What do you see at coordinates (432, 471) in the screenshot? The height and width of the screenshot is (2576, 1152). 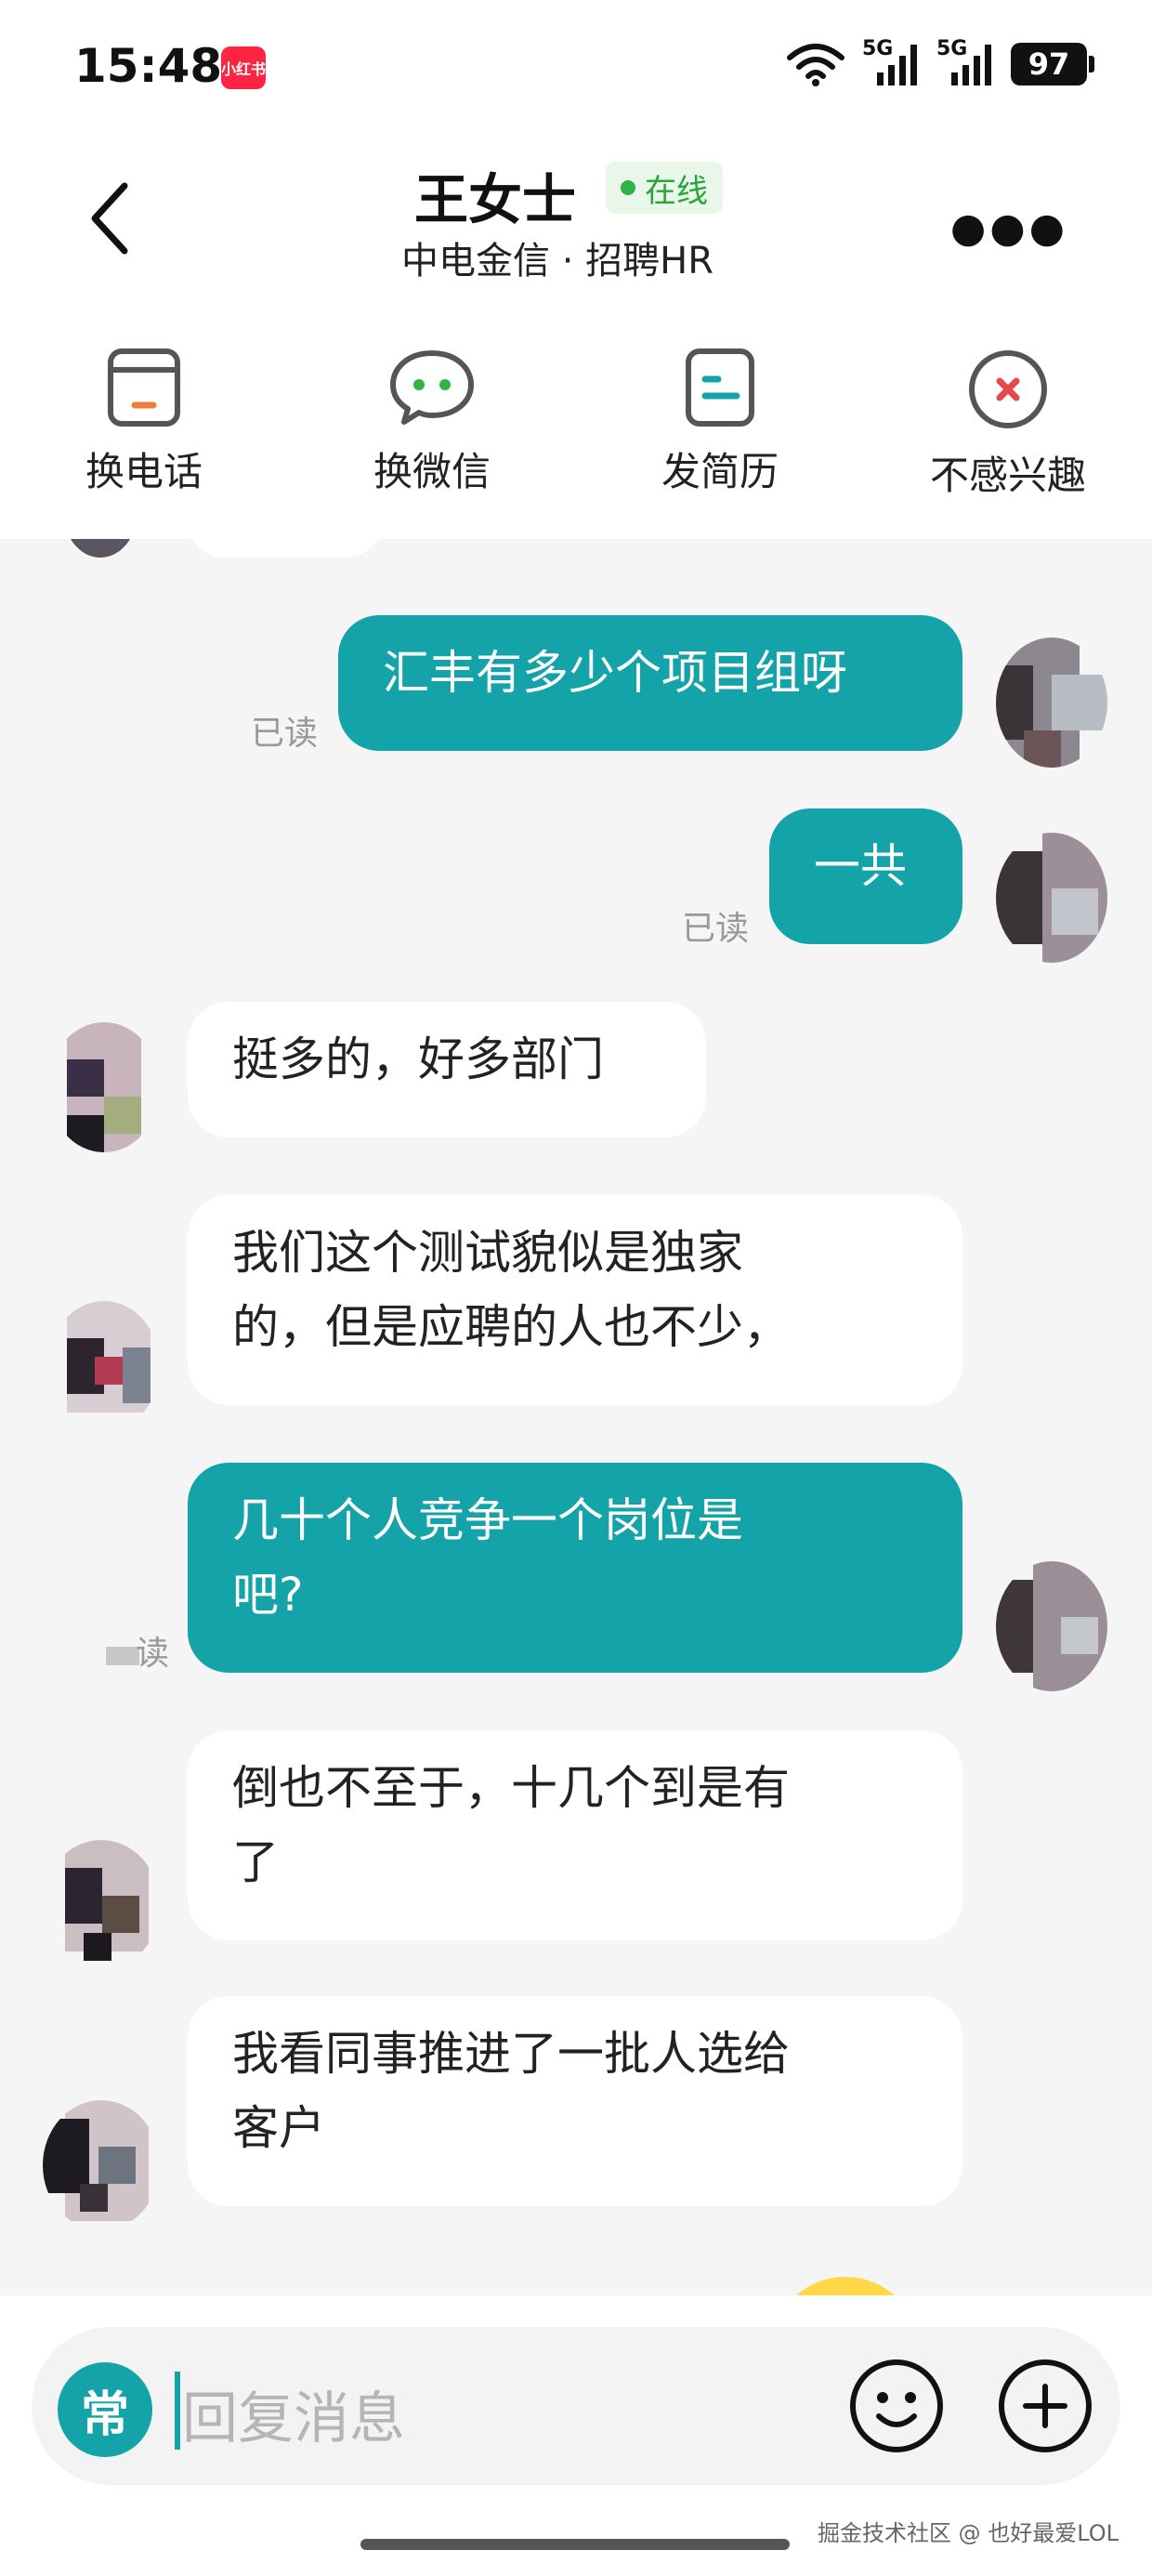 I see `action-label: 换微信` at bounding box center [432, 471].